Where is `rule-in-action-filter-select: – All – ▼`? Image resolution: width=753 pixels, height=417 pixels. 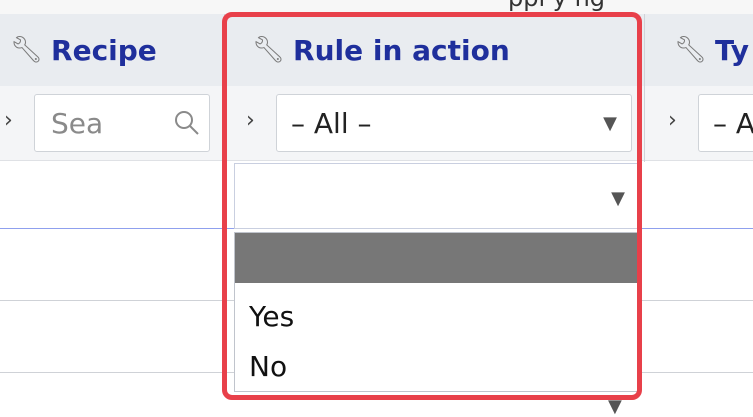 rule-in-action-filter-select: – All – ▼ is located at coordinates (454, 123).